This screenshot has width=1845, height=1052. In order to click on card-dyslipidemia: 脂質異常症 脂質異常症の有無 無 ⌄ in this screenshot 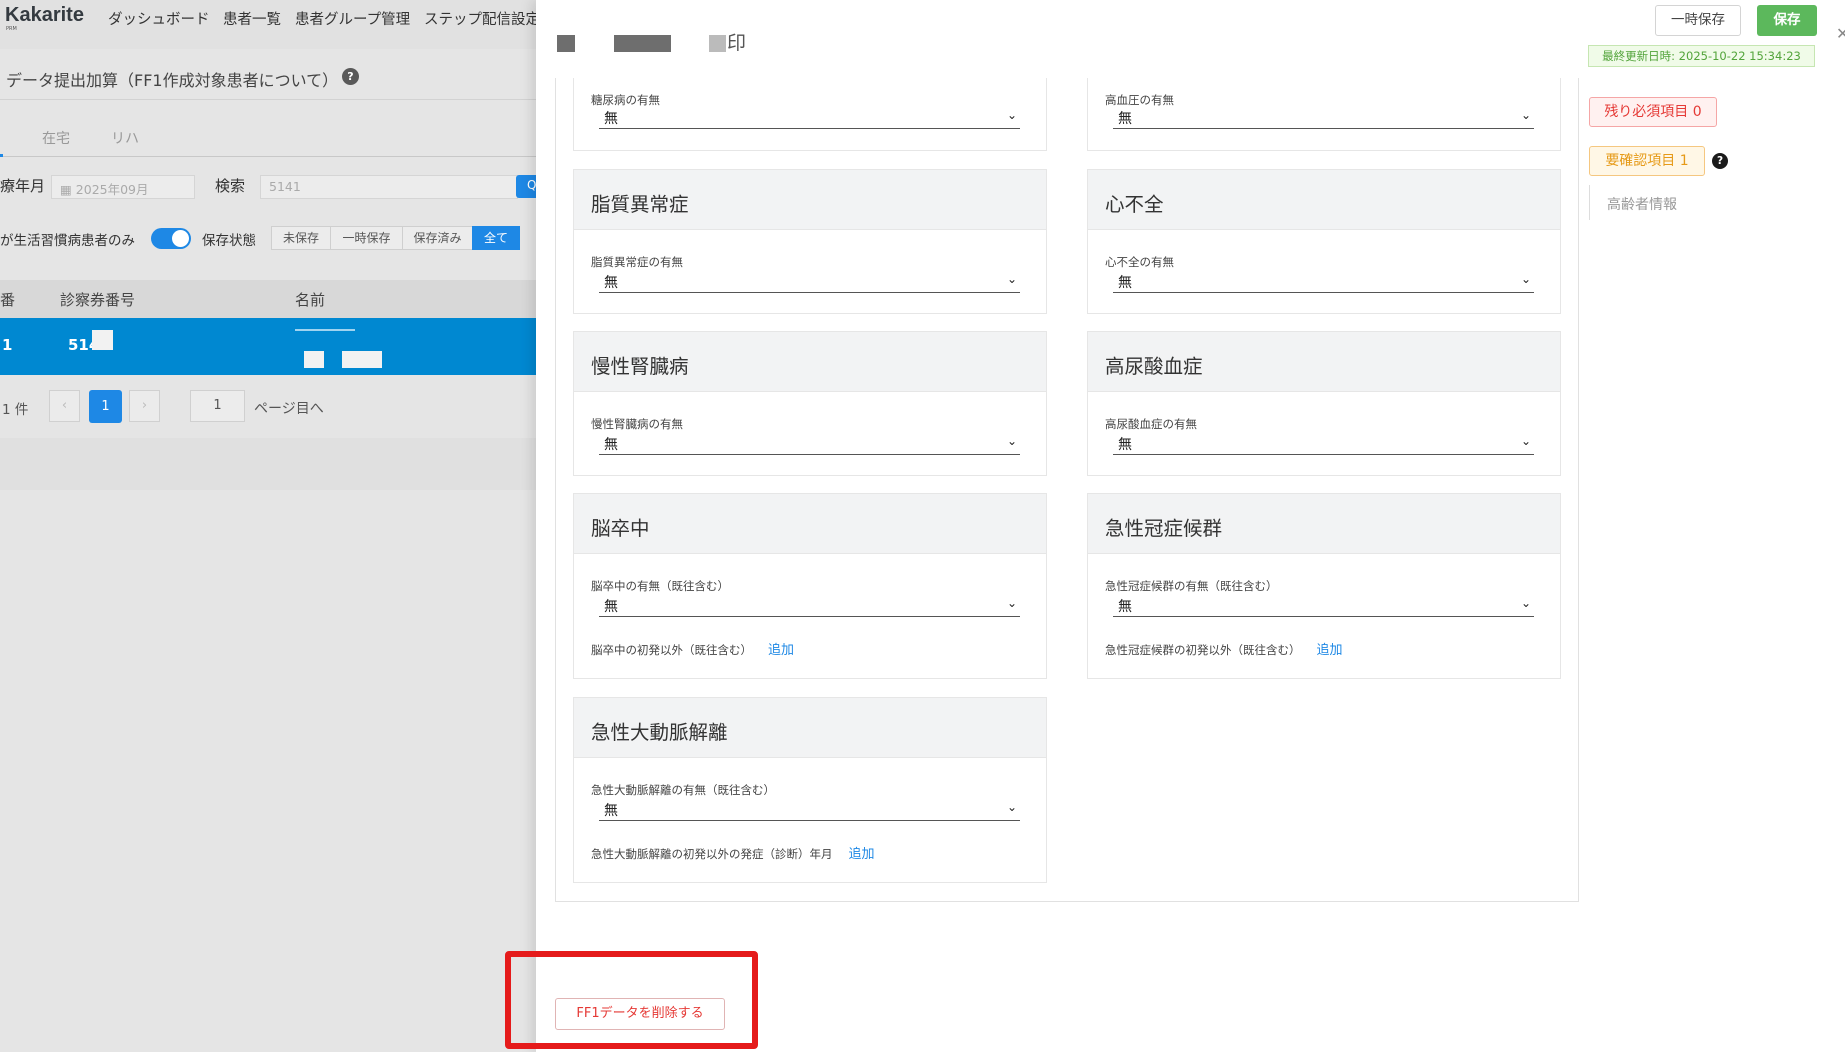, I will do `click(810, 241)`.